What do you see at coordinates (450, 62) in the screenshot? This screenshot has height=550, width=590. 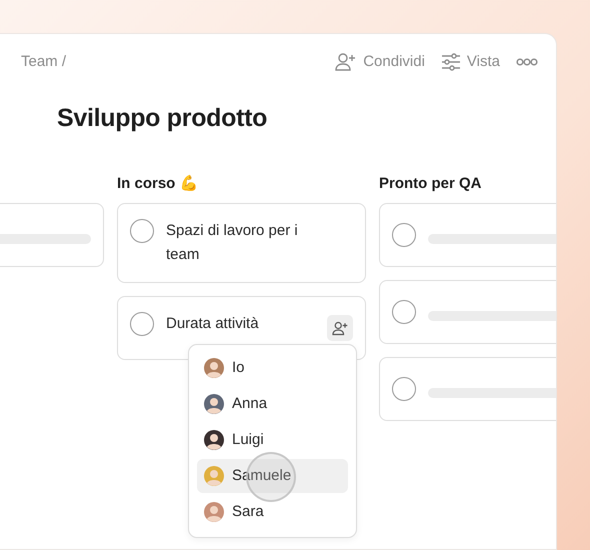 I see `sliders-icon` at bounding box center [450, 62].